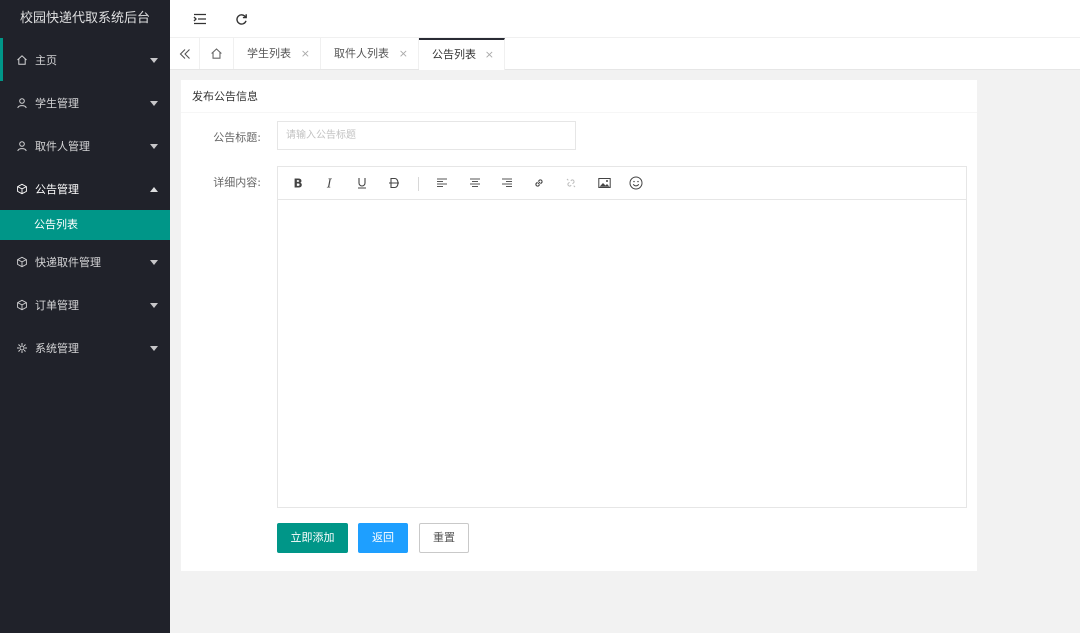  What do you see at coordinates (217, 53) in the screenshot?
I see `tab-home-icon` at bounding box center [217, 53].